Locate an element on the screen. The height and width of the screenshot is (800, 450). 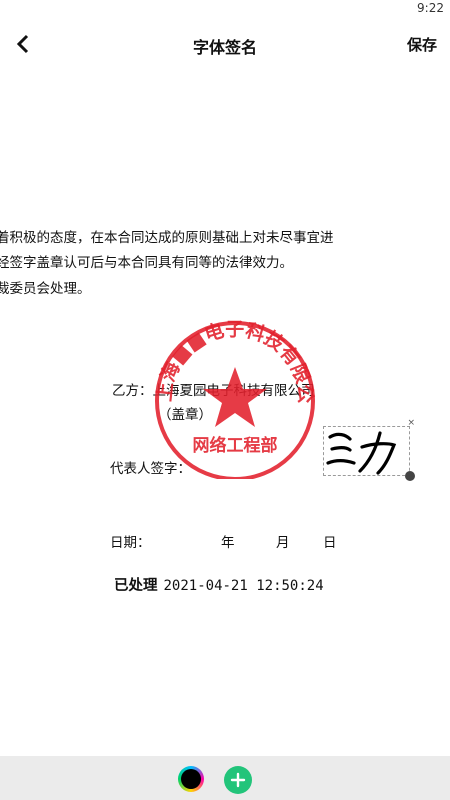
plus-icon is located at coordinates (238, 780).